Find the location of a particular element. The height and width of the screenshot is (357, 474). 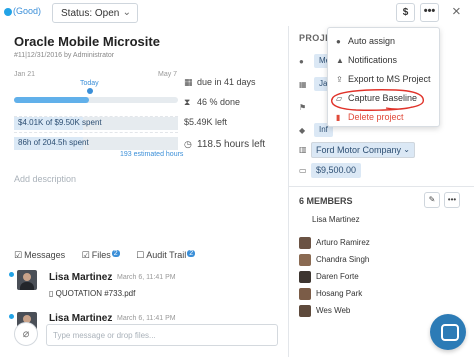

budget-bar-label: $4.01K of $9.50K spent is located at coordinates (60, 122).